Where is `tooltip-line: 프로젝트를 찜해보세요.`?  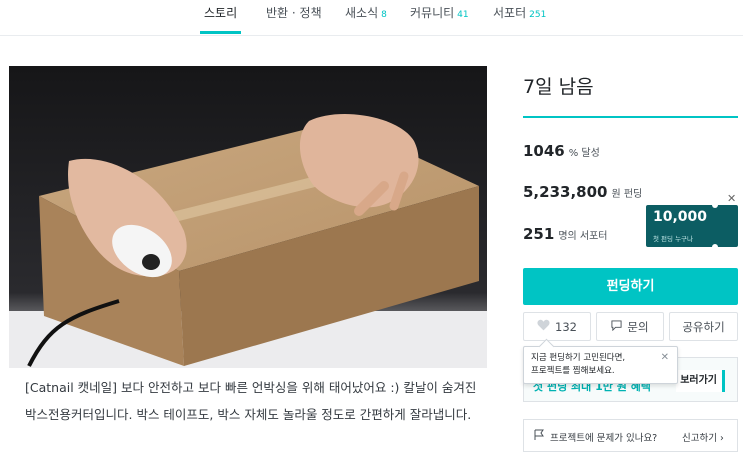 tooltip-line: 프로젝트를 찜해보세요. is located at coordinates (573, 371).